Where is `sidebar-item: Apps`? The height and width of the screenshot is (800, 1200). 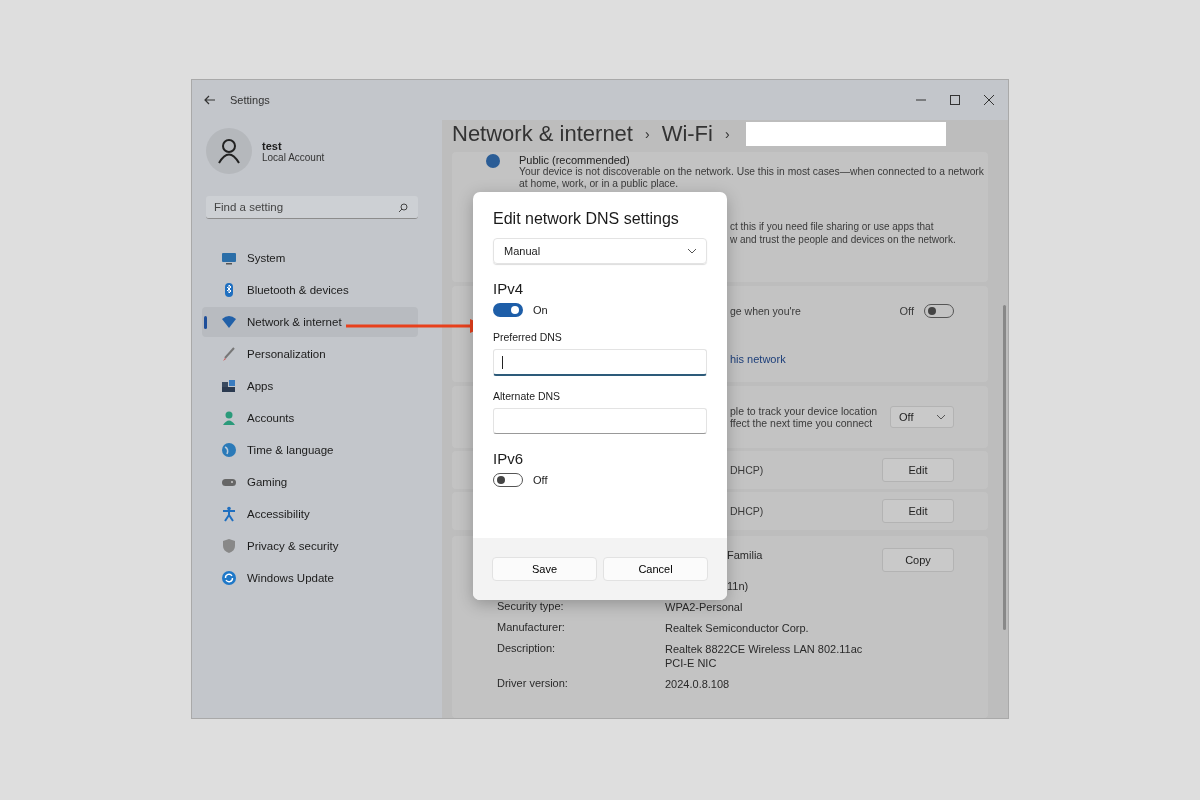
sidebar-item: Apps is located at coordinates (310, 386).